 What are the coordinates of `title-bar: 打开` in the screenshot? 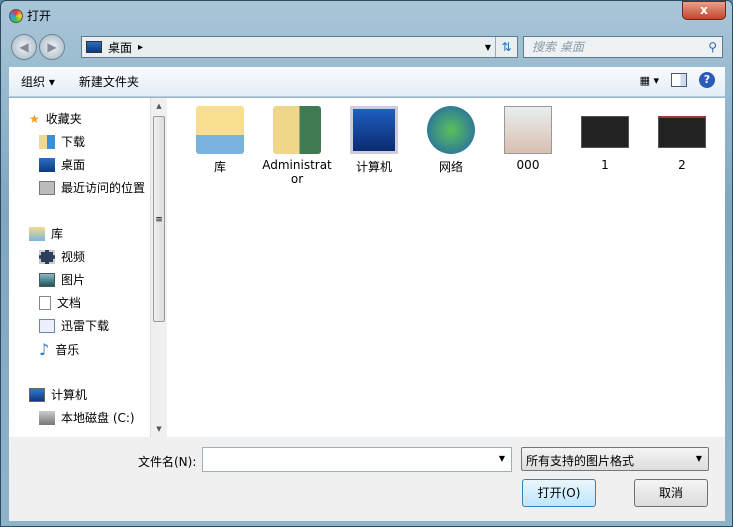 It's located at (30, 15).